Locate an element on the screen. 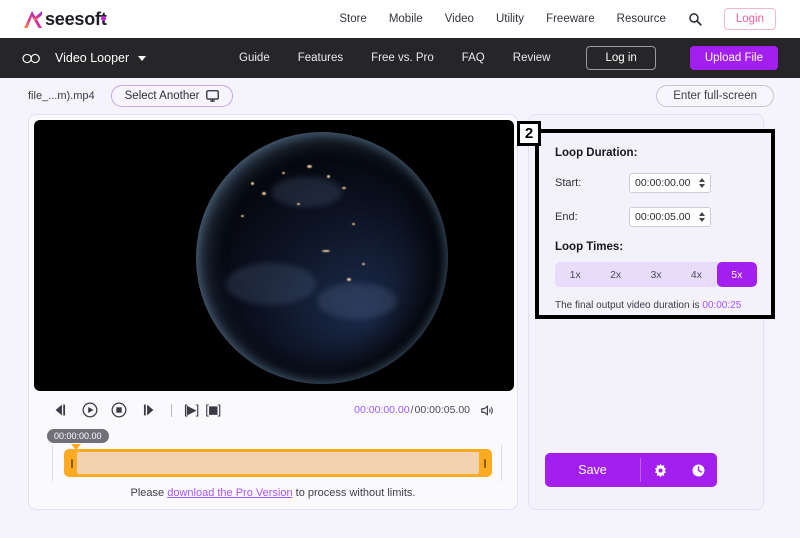 The height and width of the screenshot is (538, 800). end-stepper is located at coordinates (702, 217).